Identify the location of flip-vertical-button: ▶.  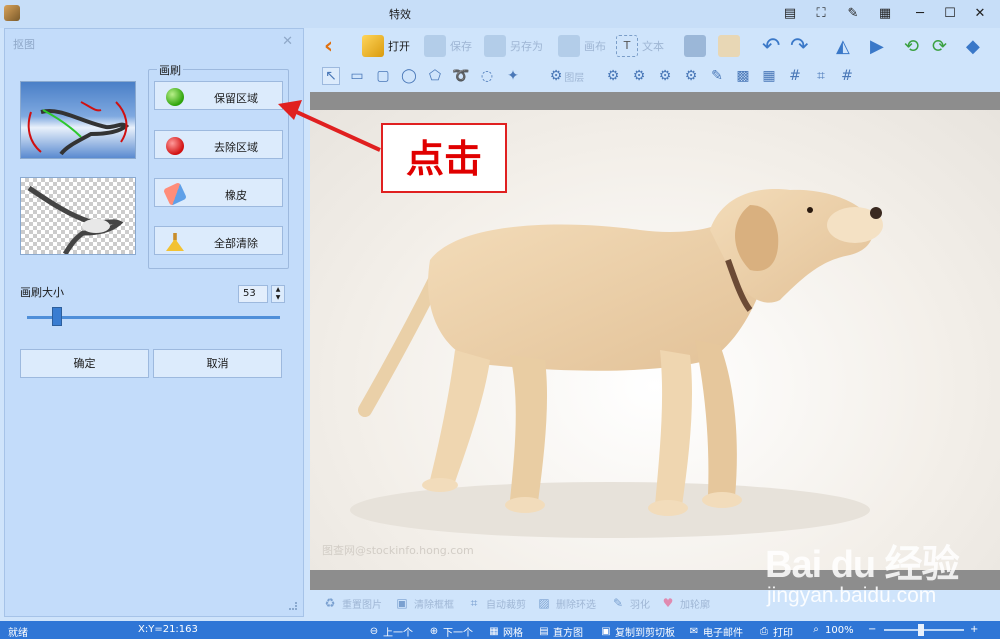
(877, 46).